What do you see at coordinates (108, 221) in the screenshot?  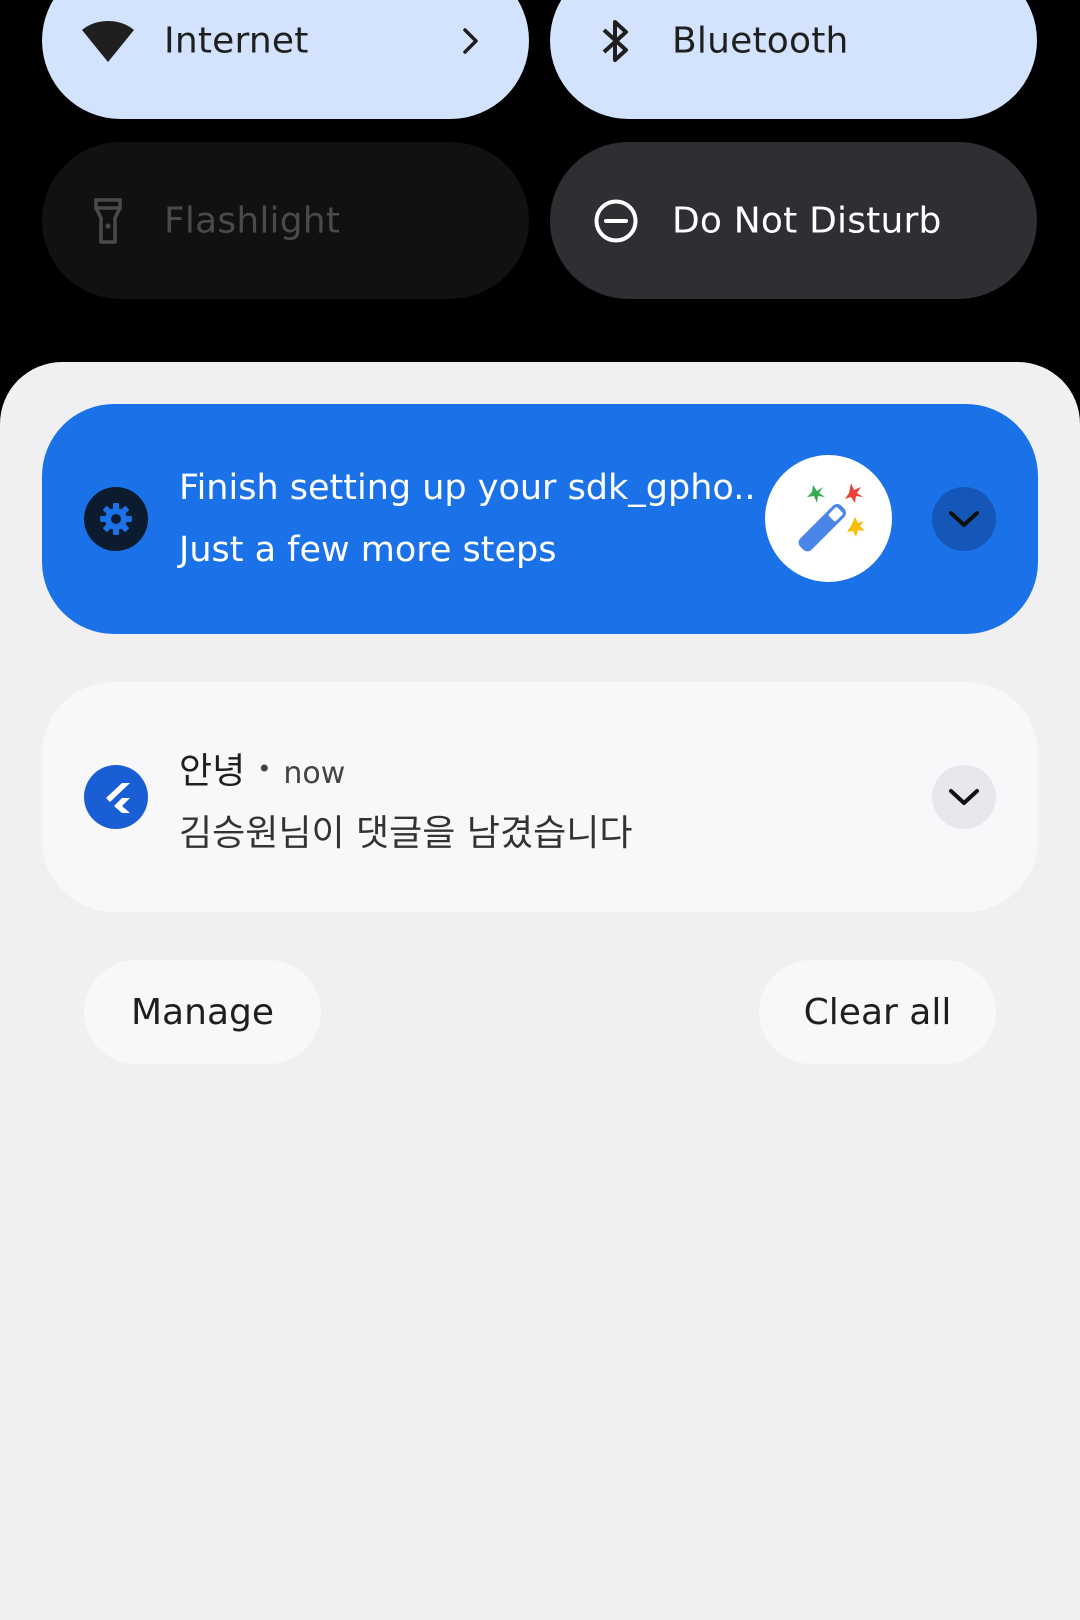 I see `flashlight-icon` at bounding box center [108, 221].